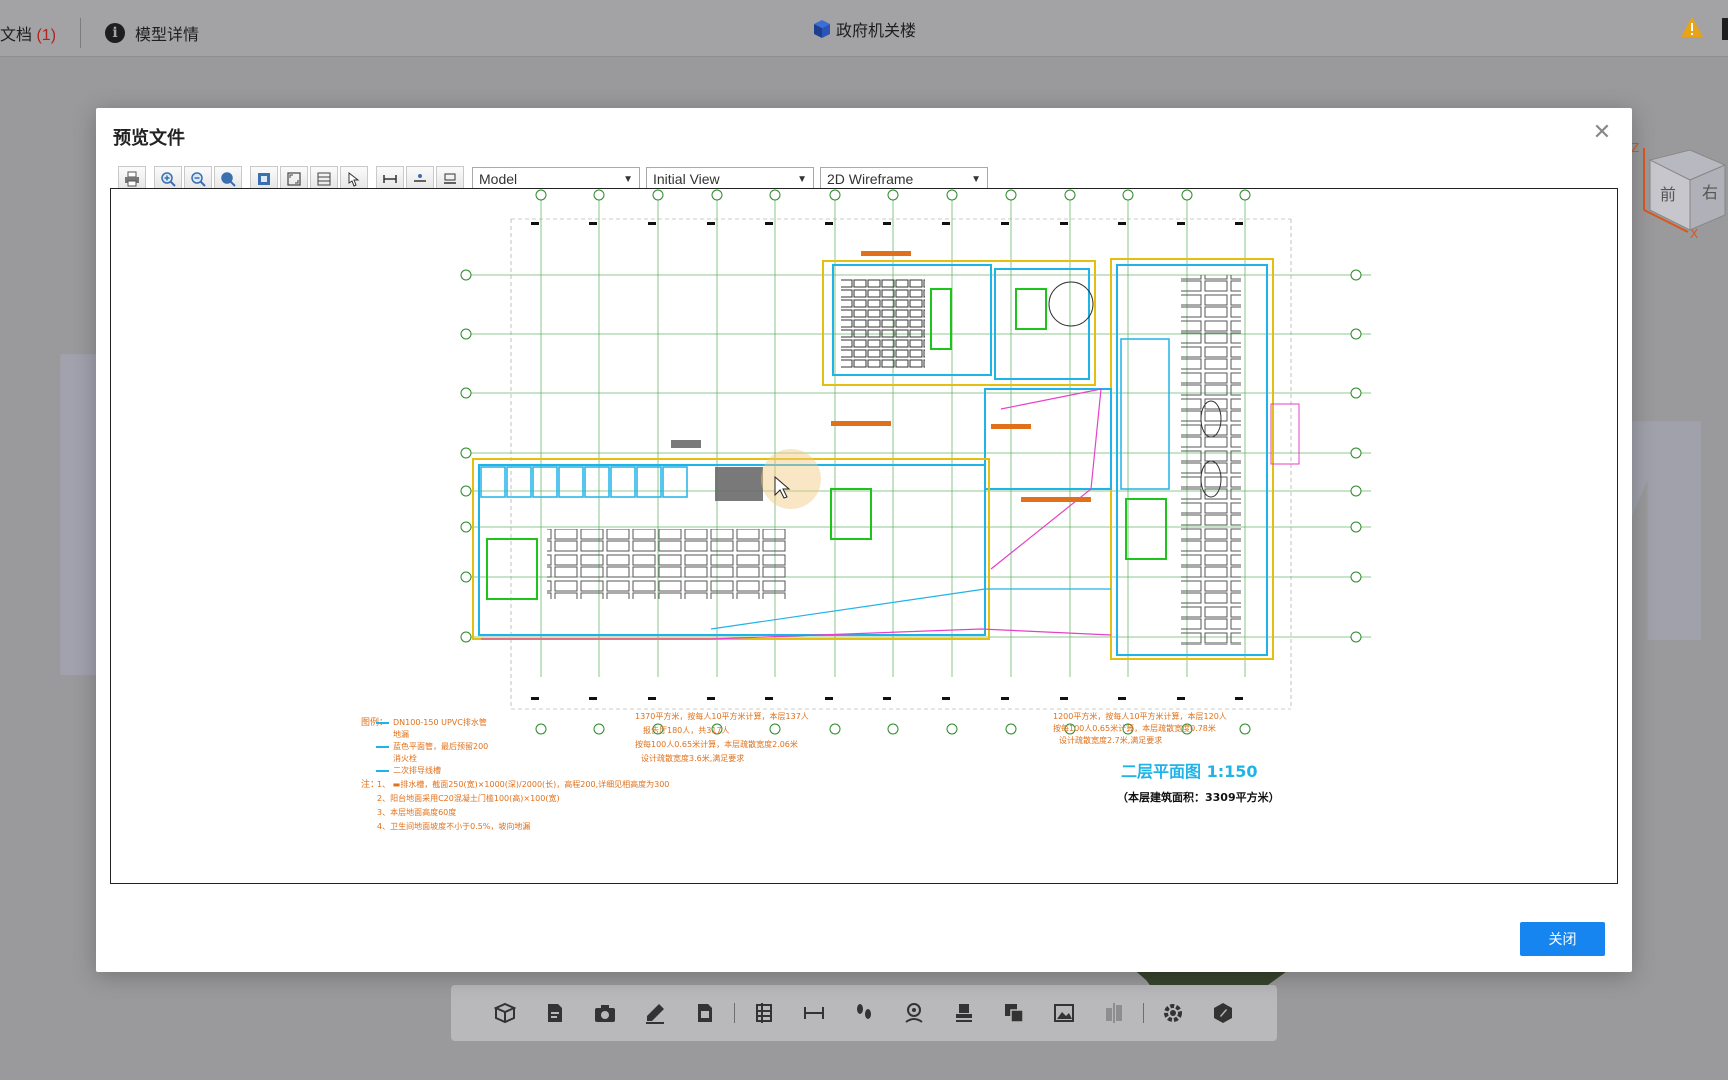 The width and height of the screenshot is (1728, 1080). Describe the element at coordinates (964, 1013) in the screenshot. I see `stamp-icon` at that location.